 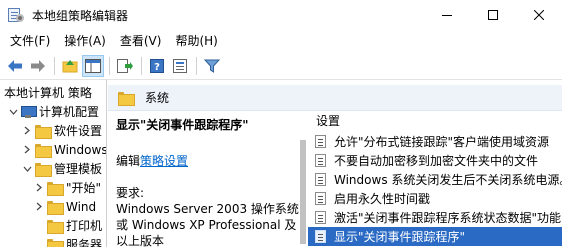 I want to click on description-scrollbar, so click(x=303, y=189).